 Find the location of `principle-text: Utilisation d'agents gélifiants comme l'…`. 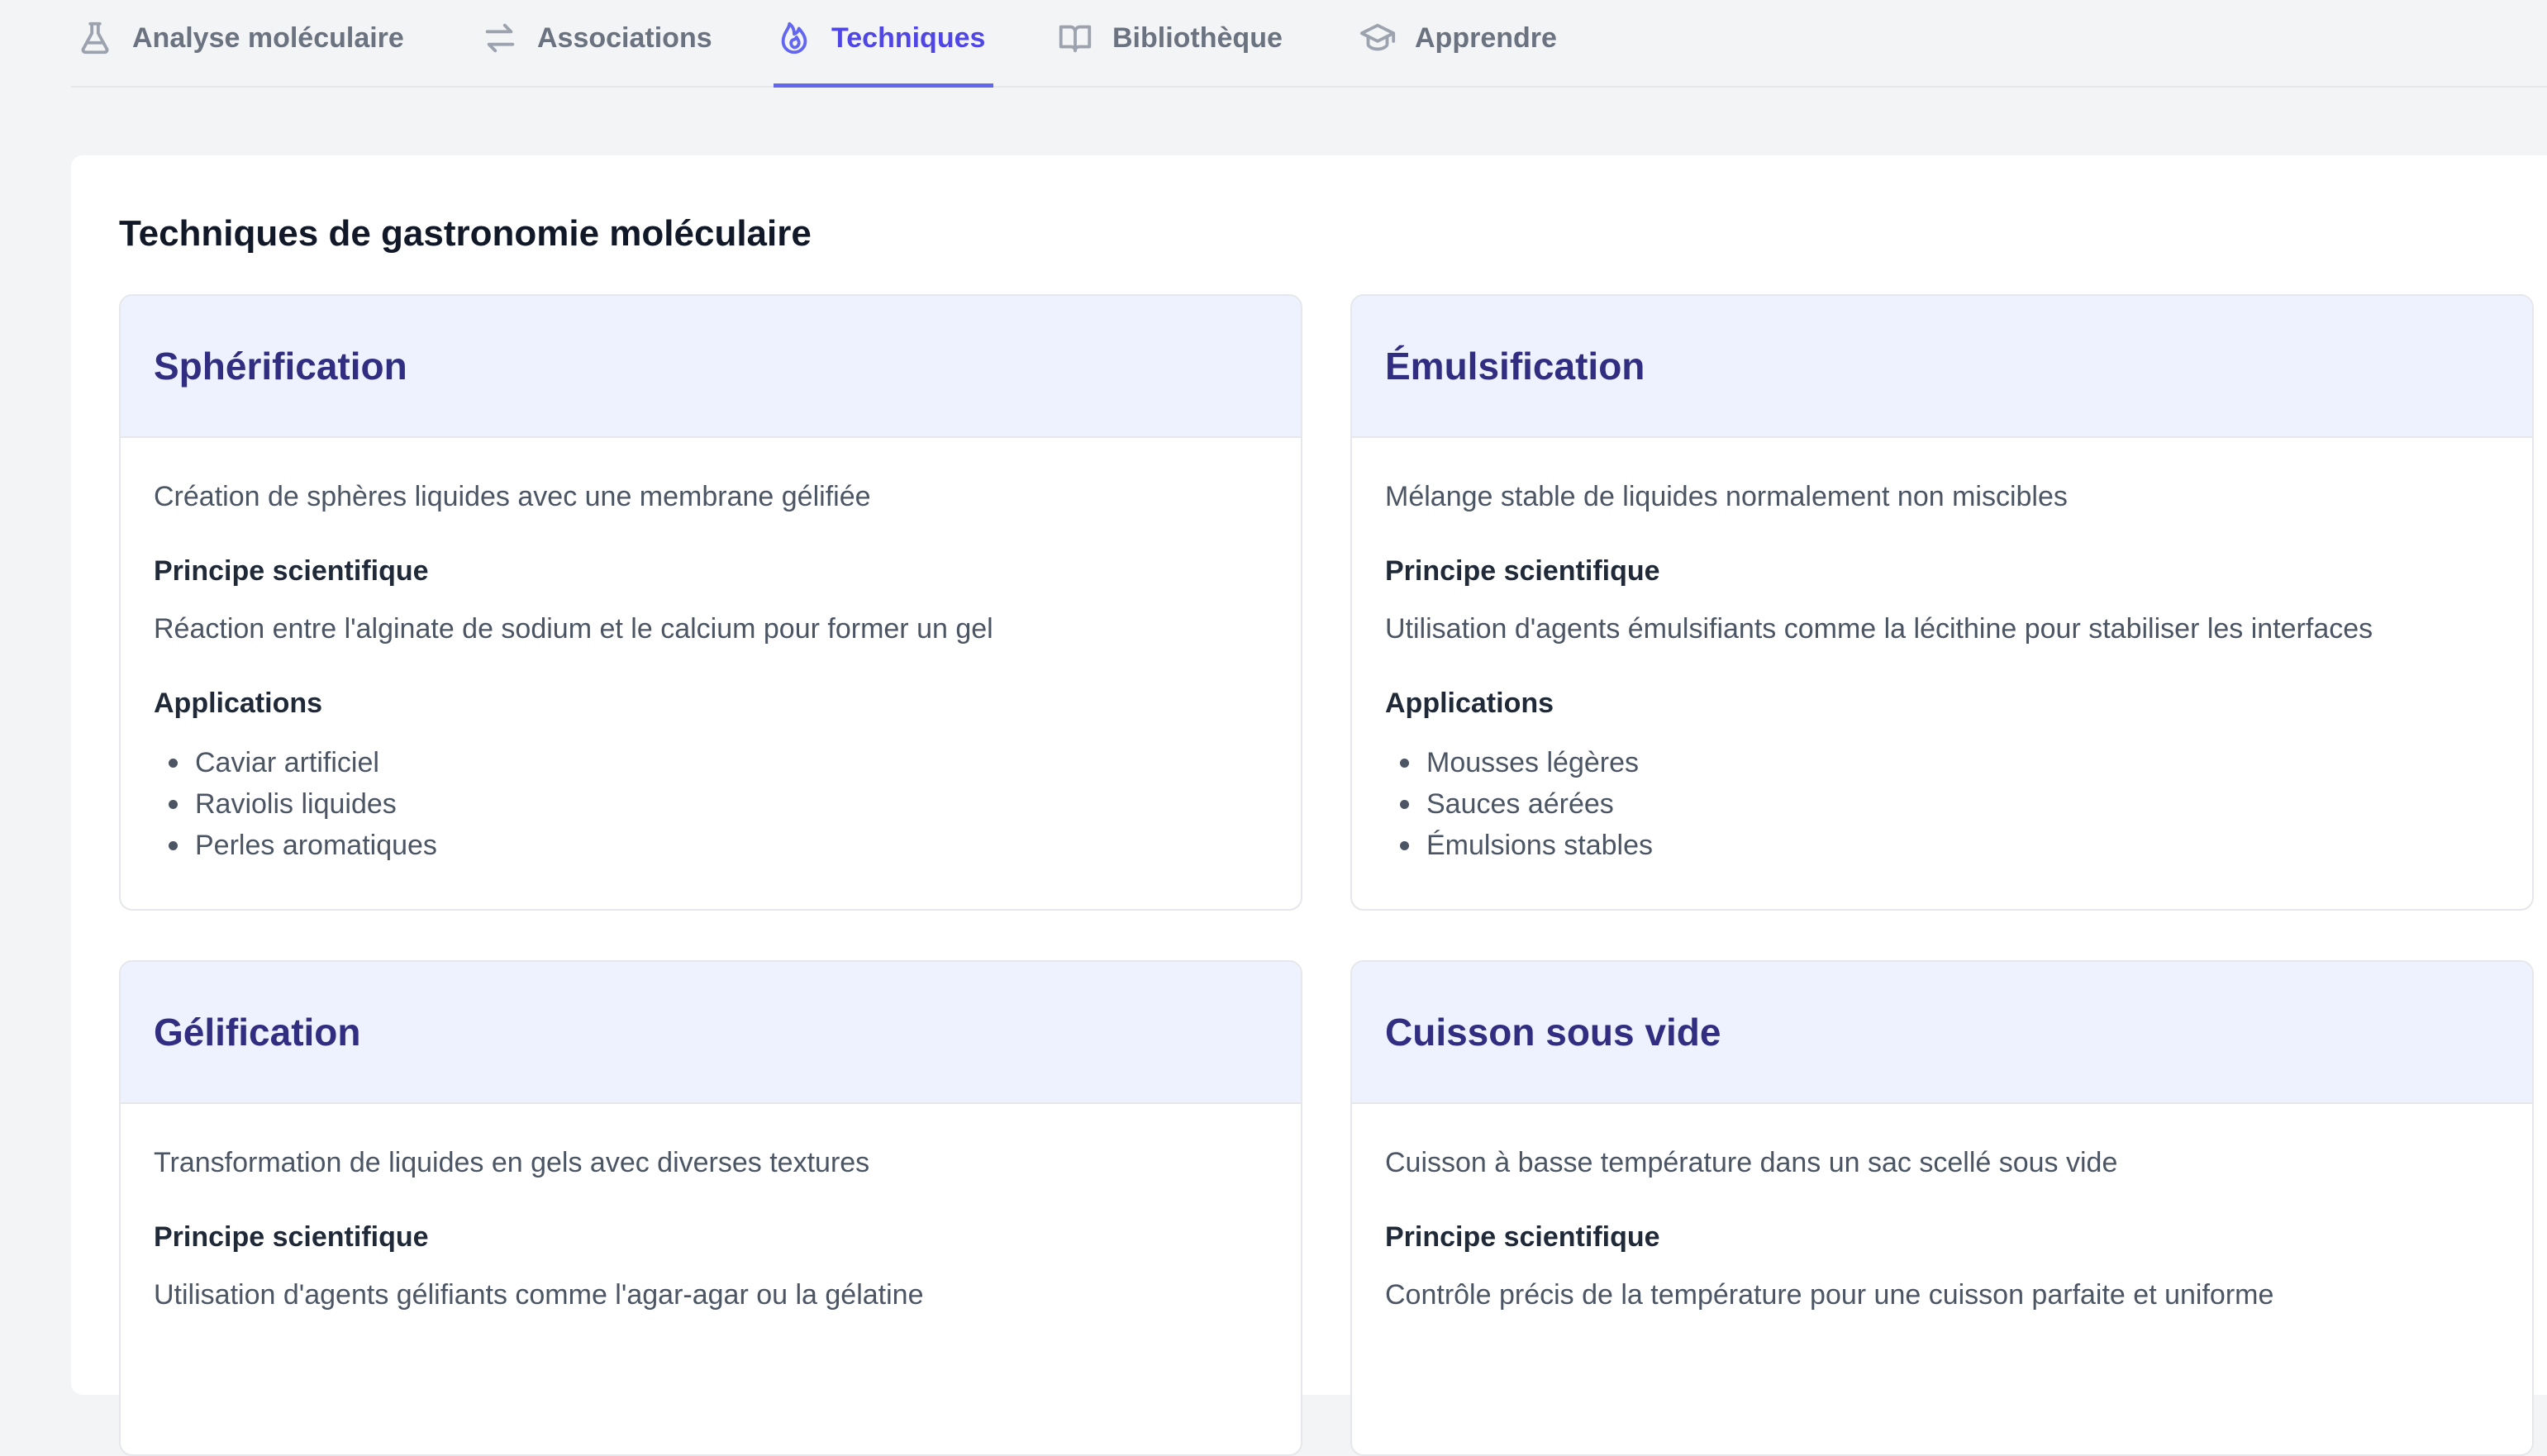

principle-text: Utilisation d'agents gélifiants comme l'… is located at coordinates (539, 1295).